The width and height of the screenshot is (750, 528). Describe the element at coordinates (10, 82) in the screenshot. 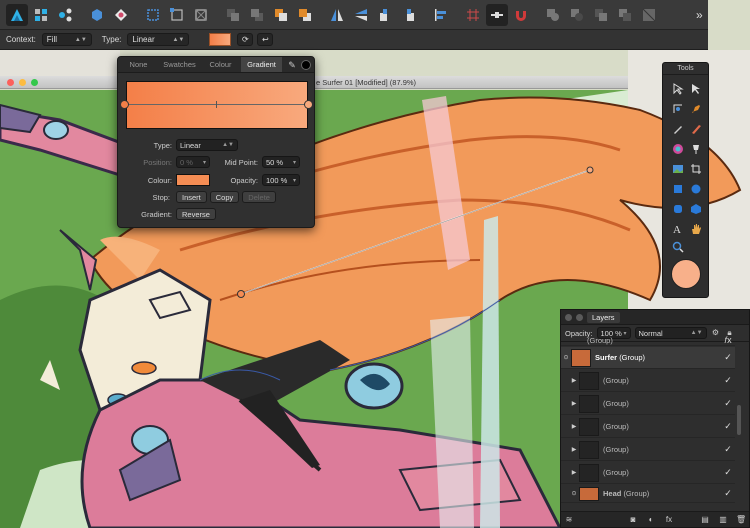

I see `close-window-icon` at that location.